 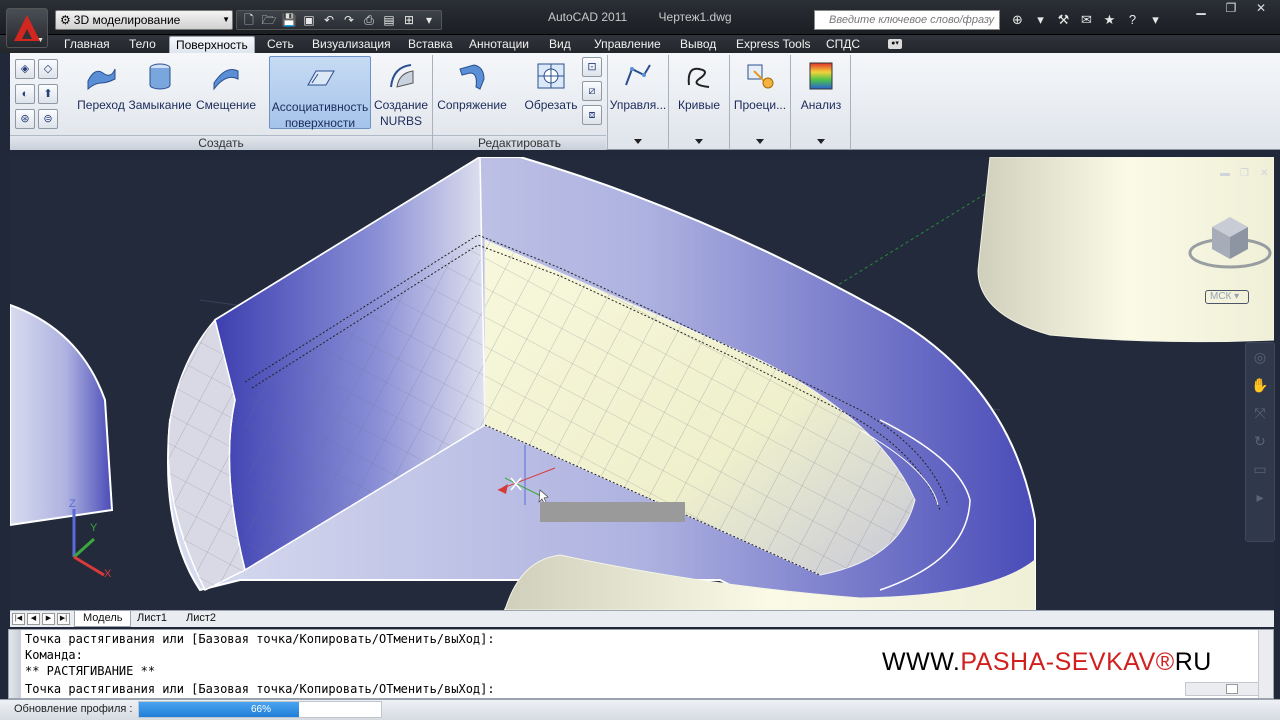 I want to click on tab-layout1: Лист1, so click(x=152, y=619).